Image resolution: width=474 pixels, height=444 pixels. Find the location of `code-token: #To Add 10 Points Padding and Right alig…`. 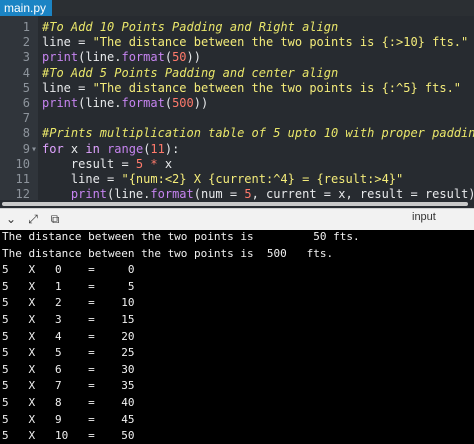

code-token: #To Add 10 Points Padding and Right alig… is located at coordinates (190, 27).